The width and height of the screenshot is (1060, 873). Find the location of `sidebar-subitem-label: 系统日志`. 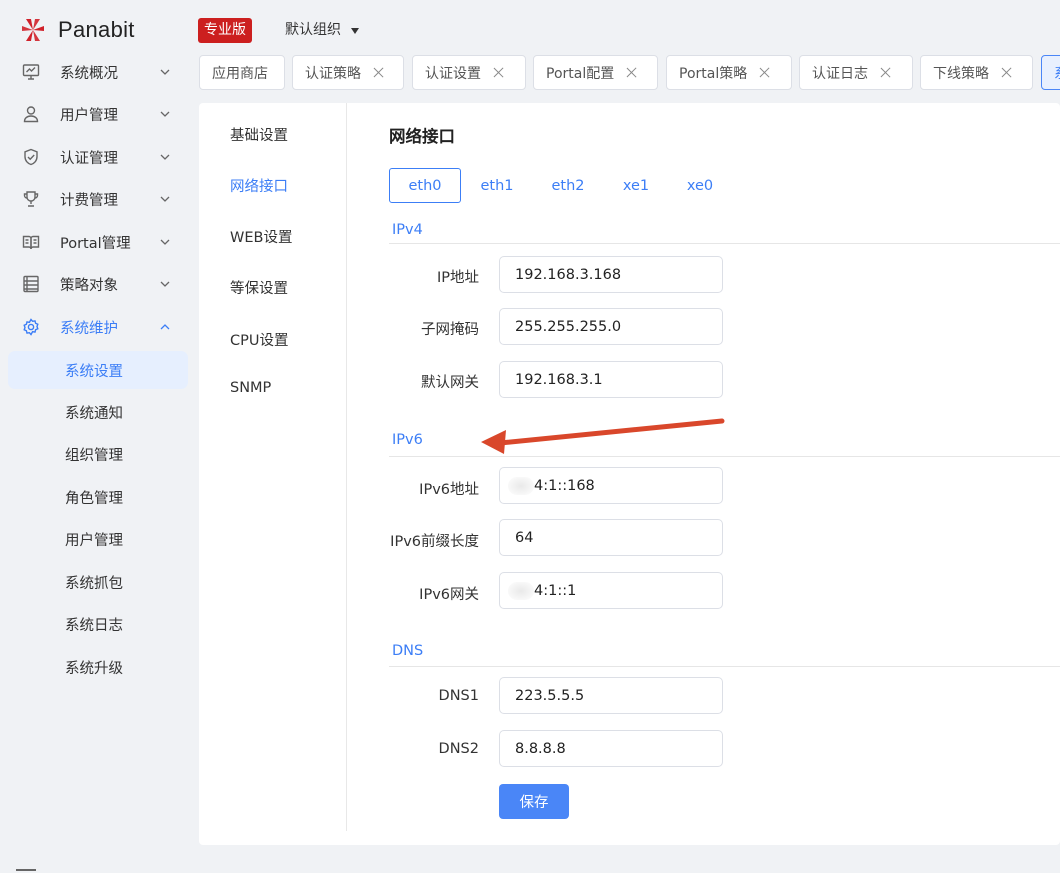

sidebar-subitem-label: 系统日志 is located at coordinates (94, 625).